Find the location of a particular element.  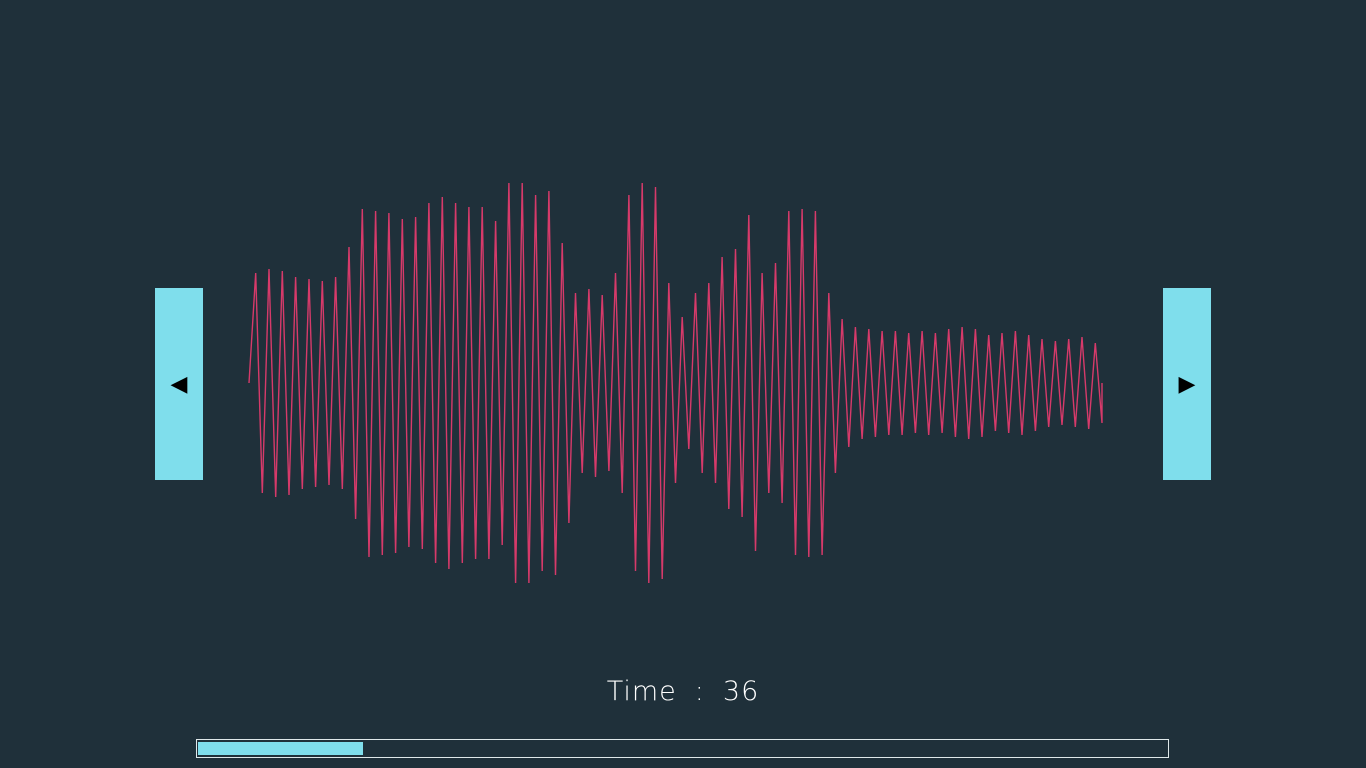

progress-fill is located at coordinates (280, 748).